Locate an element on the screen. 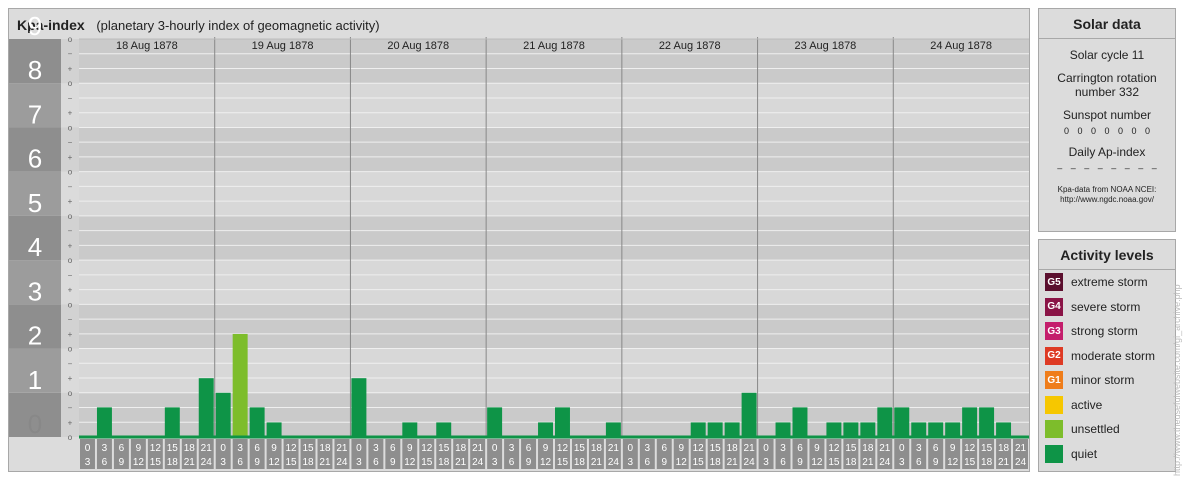 Image resolution: width=1184 pixels, height=480 pixels. carrington-rotation: Carrington rotation number 332 is located at coordinates (1107, 85).